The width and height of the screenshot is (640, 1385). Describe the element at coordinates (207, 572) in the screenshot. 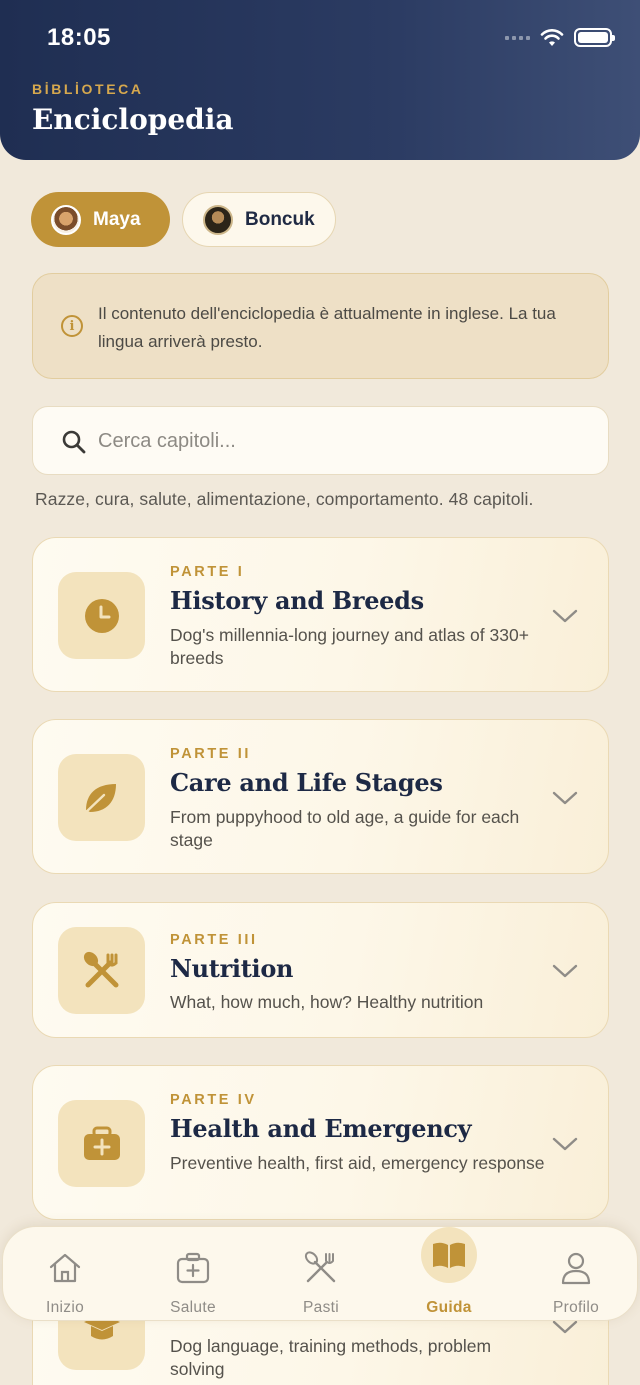

I see `card-part-label: PARTE I` at that location.